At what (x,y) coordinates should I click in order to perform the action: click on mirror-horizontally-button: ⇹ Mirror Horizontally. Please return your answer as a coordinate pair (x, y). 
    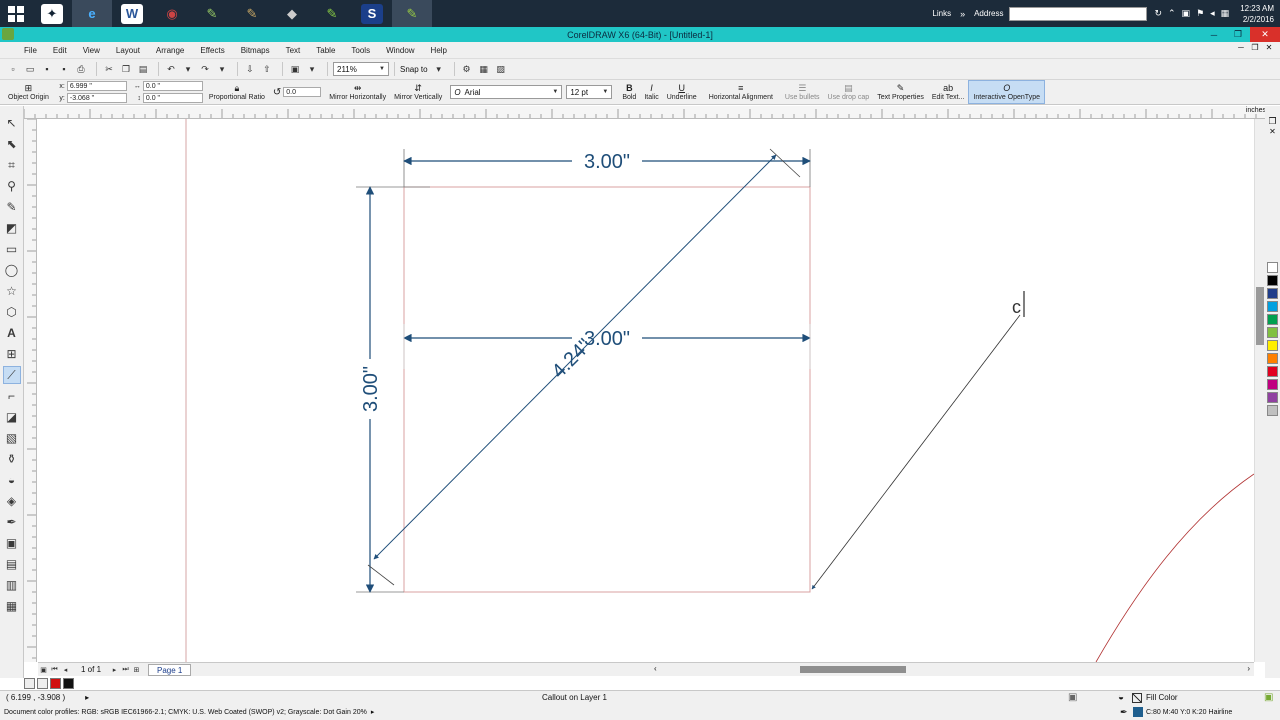
    Looking at the image, I should click on (357, 92).